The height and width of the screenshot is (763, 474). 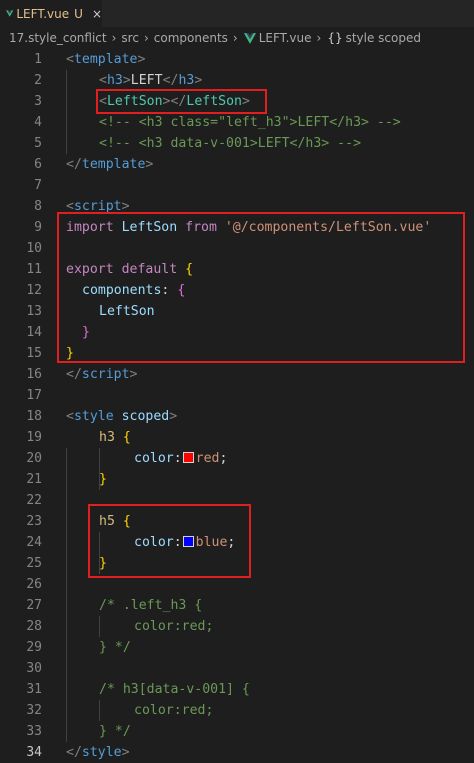 What do you see at coordinates (34, 521) in the screenshot?
I see `line-number: 23` at bounding box center [34, 521].